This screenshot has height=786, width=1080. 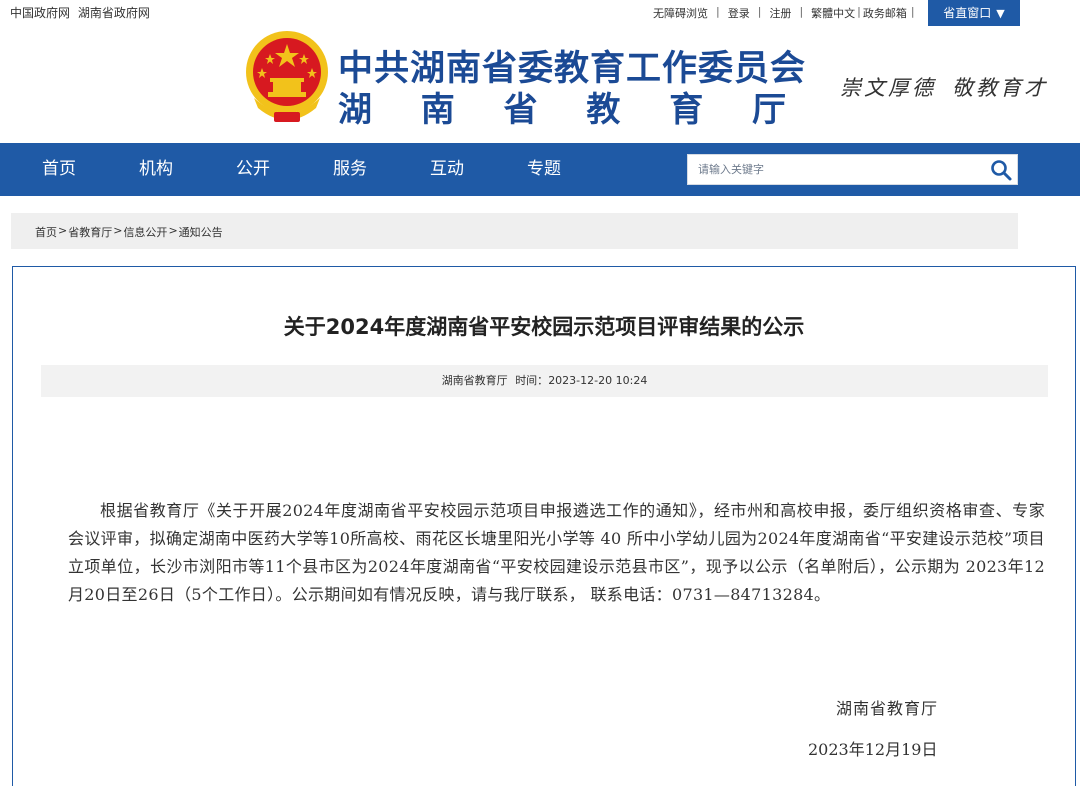 What do you see at coordinates (944, 87) in the screenshot?
I see `motto-calligraphy: 崇文厚德 敬教育才` at bounding box center [944, 87].